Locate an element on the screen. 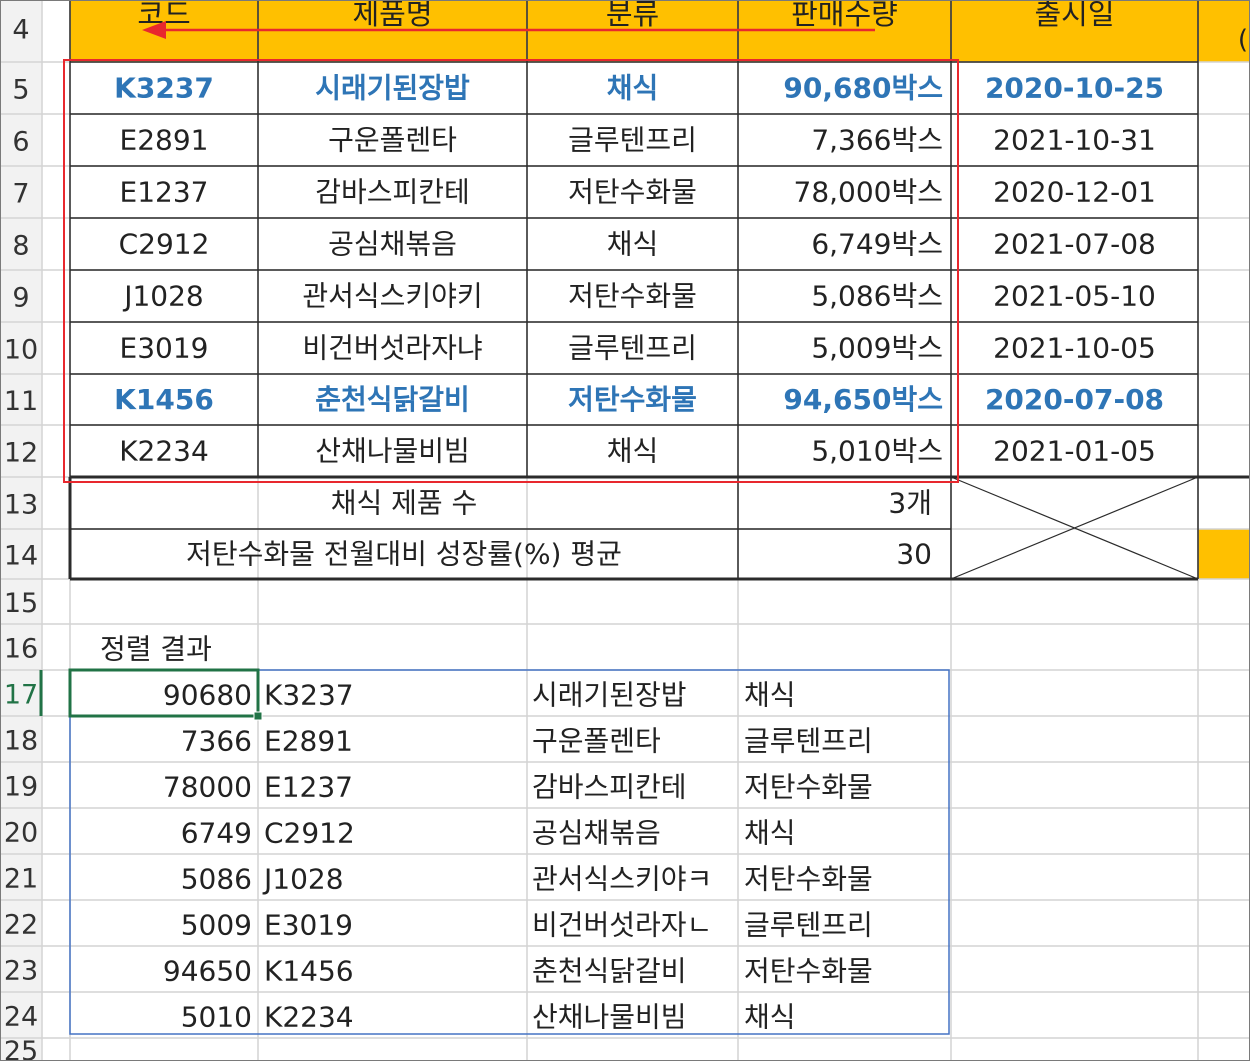  sorted-code-cell: E1237 is located at coordinates (308, 787).